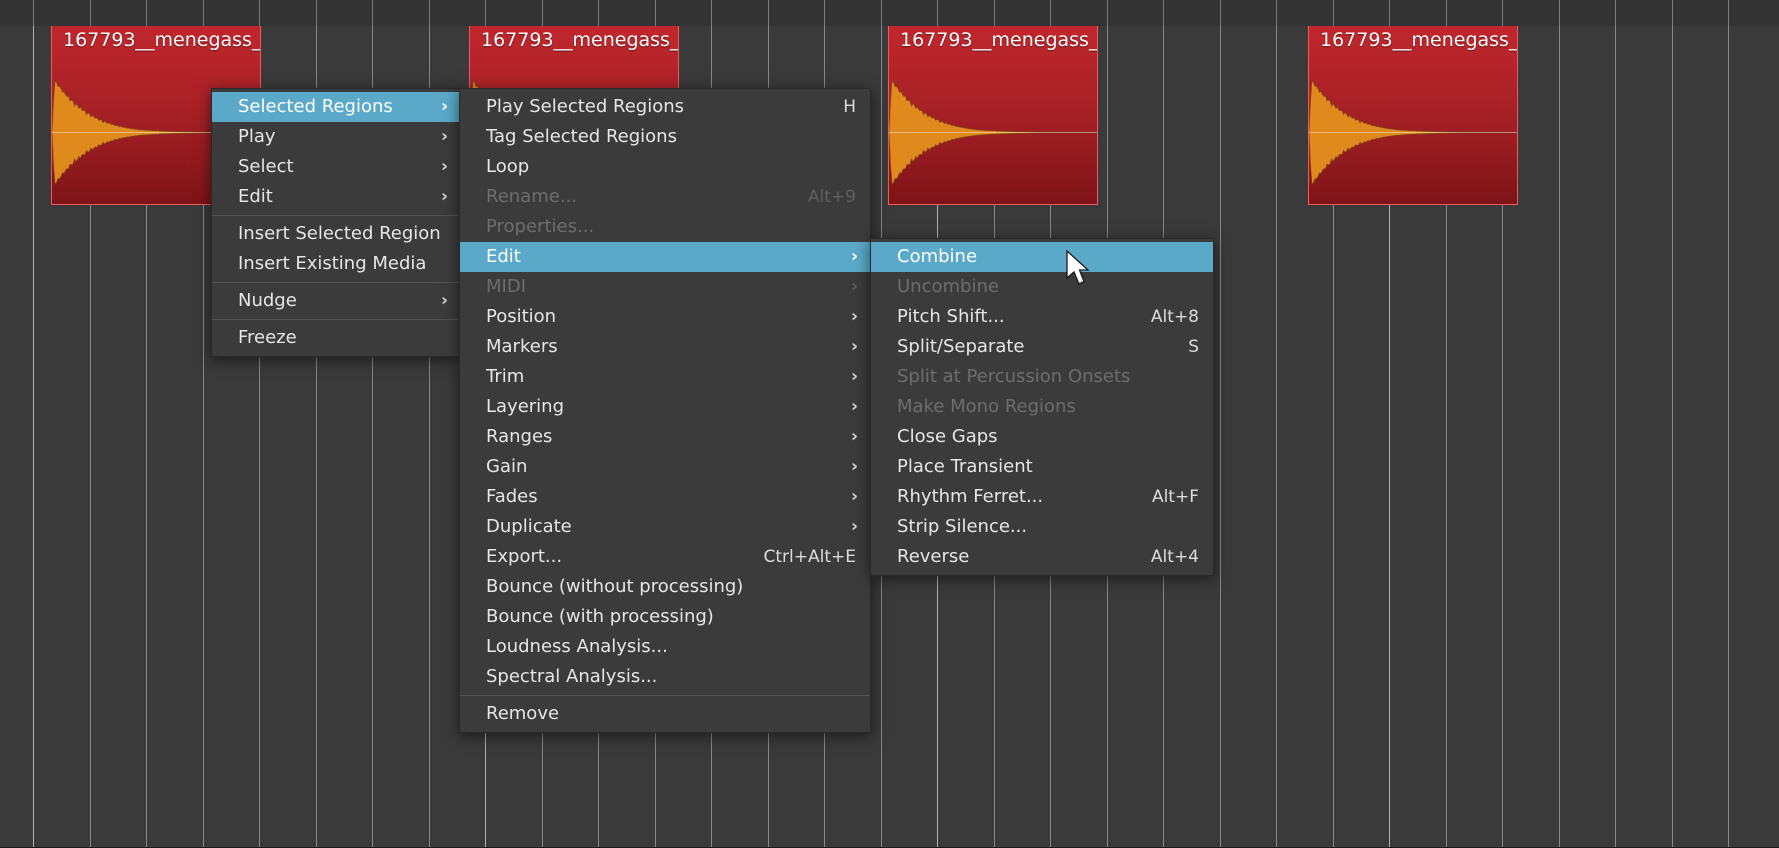  What do you see at coordinates (336, 338) in the screenshot?
I see `menu-item-region-freeze: Freeze` at bounding box center [336, 338].